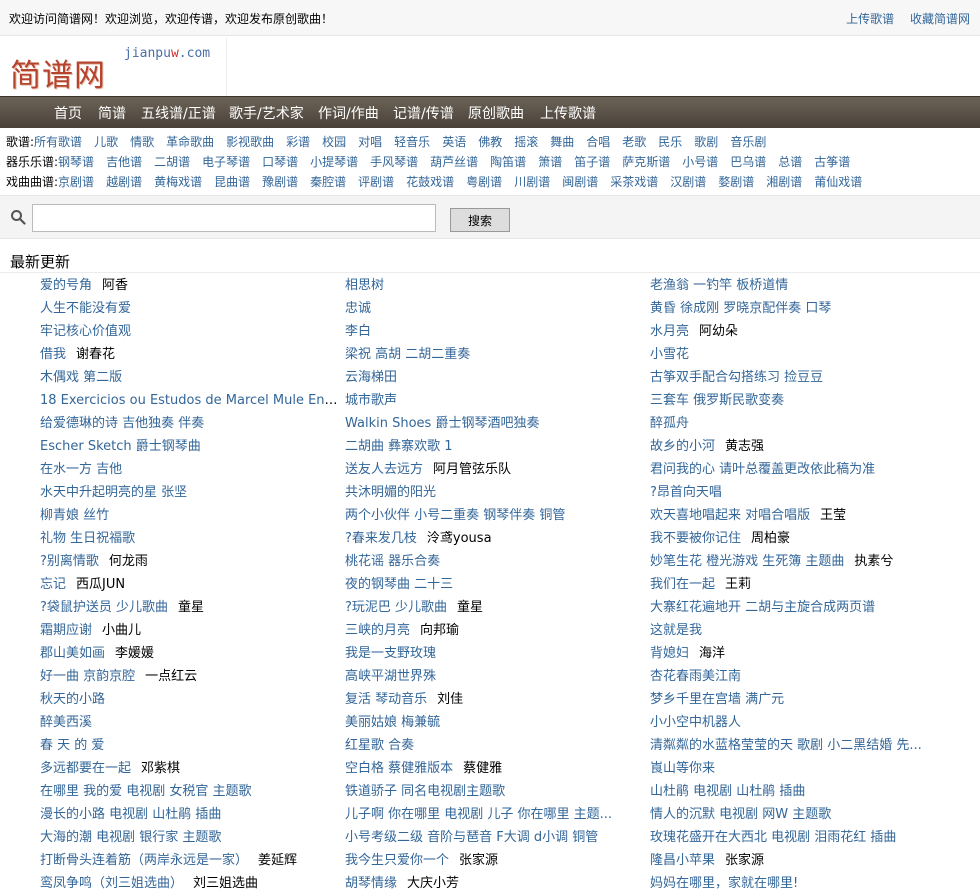 The width and height of the screenshot is (980, 891). Describe the element at coordinates (364, 285) in the screenshot. I see `song-title-link: 相思树` at that location.